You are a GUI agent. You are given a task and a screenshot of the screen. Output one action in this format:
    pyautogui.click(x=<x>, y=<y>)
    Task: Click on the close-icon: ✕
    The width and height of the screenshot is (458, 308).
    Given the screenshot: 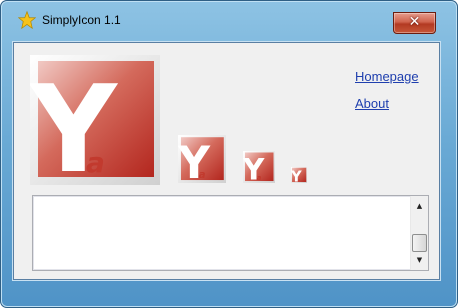 What is the action you would take?
    pyautogui.click(x=414, y=22)
    